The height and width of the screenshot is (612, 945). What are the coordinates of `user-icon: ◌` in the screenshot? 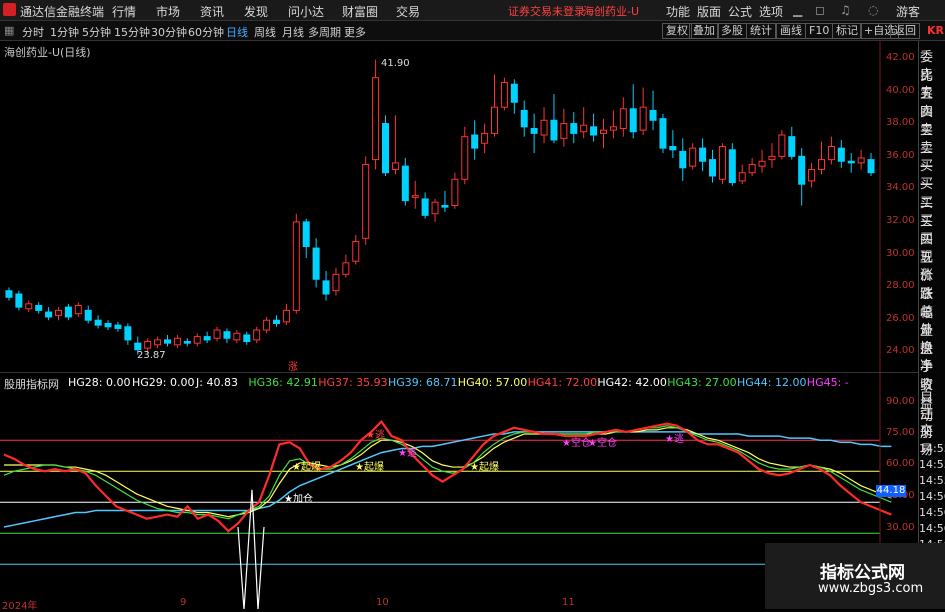 It's located at (873, 10).